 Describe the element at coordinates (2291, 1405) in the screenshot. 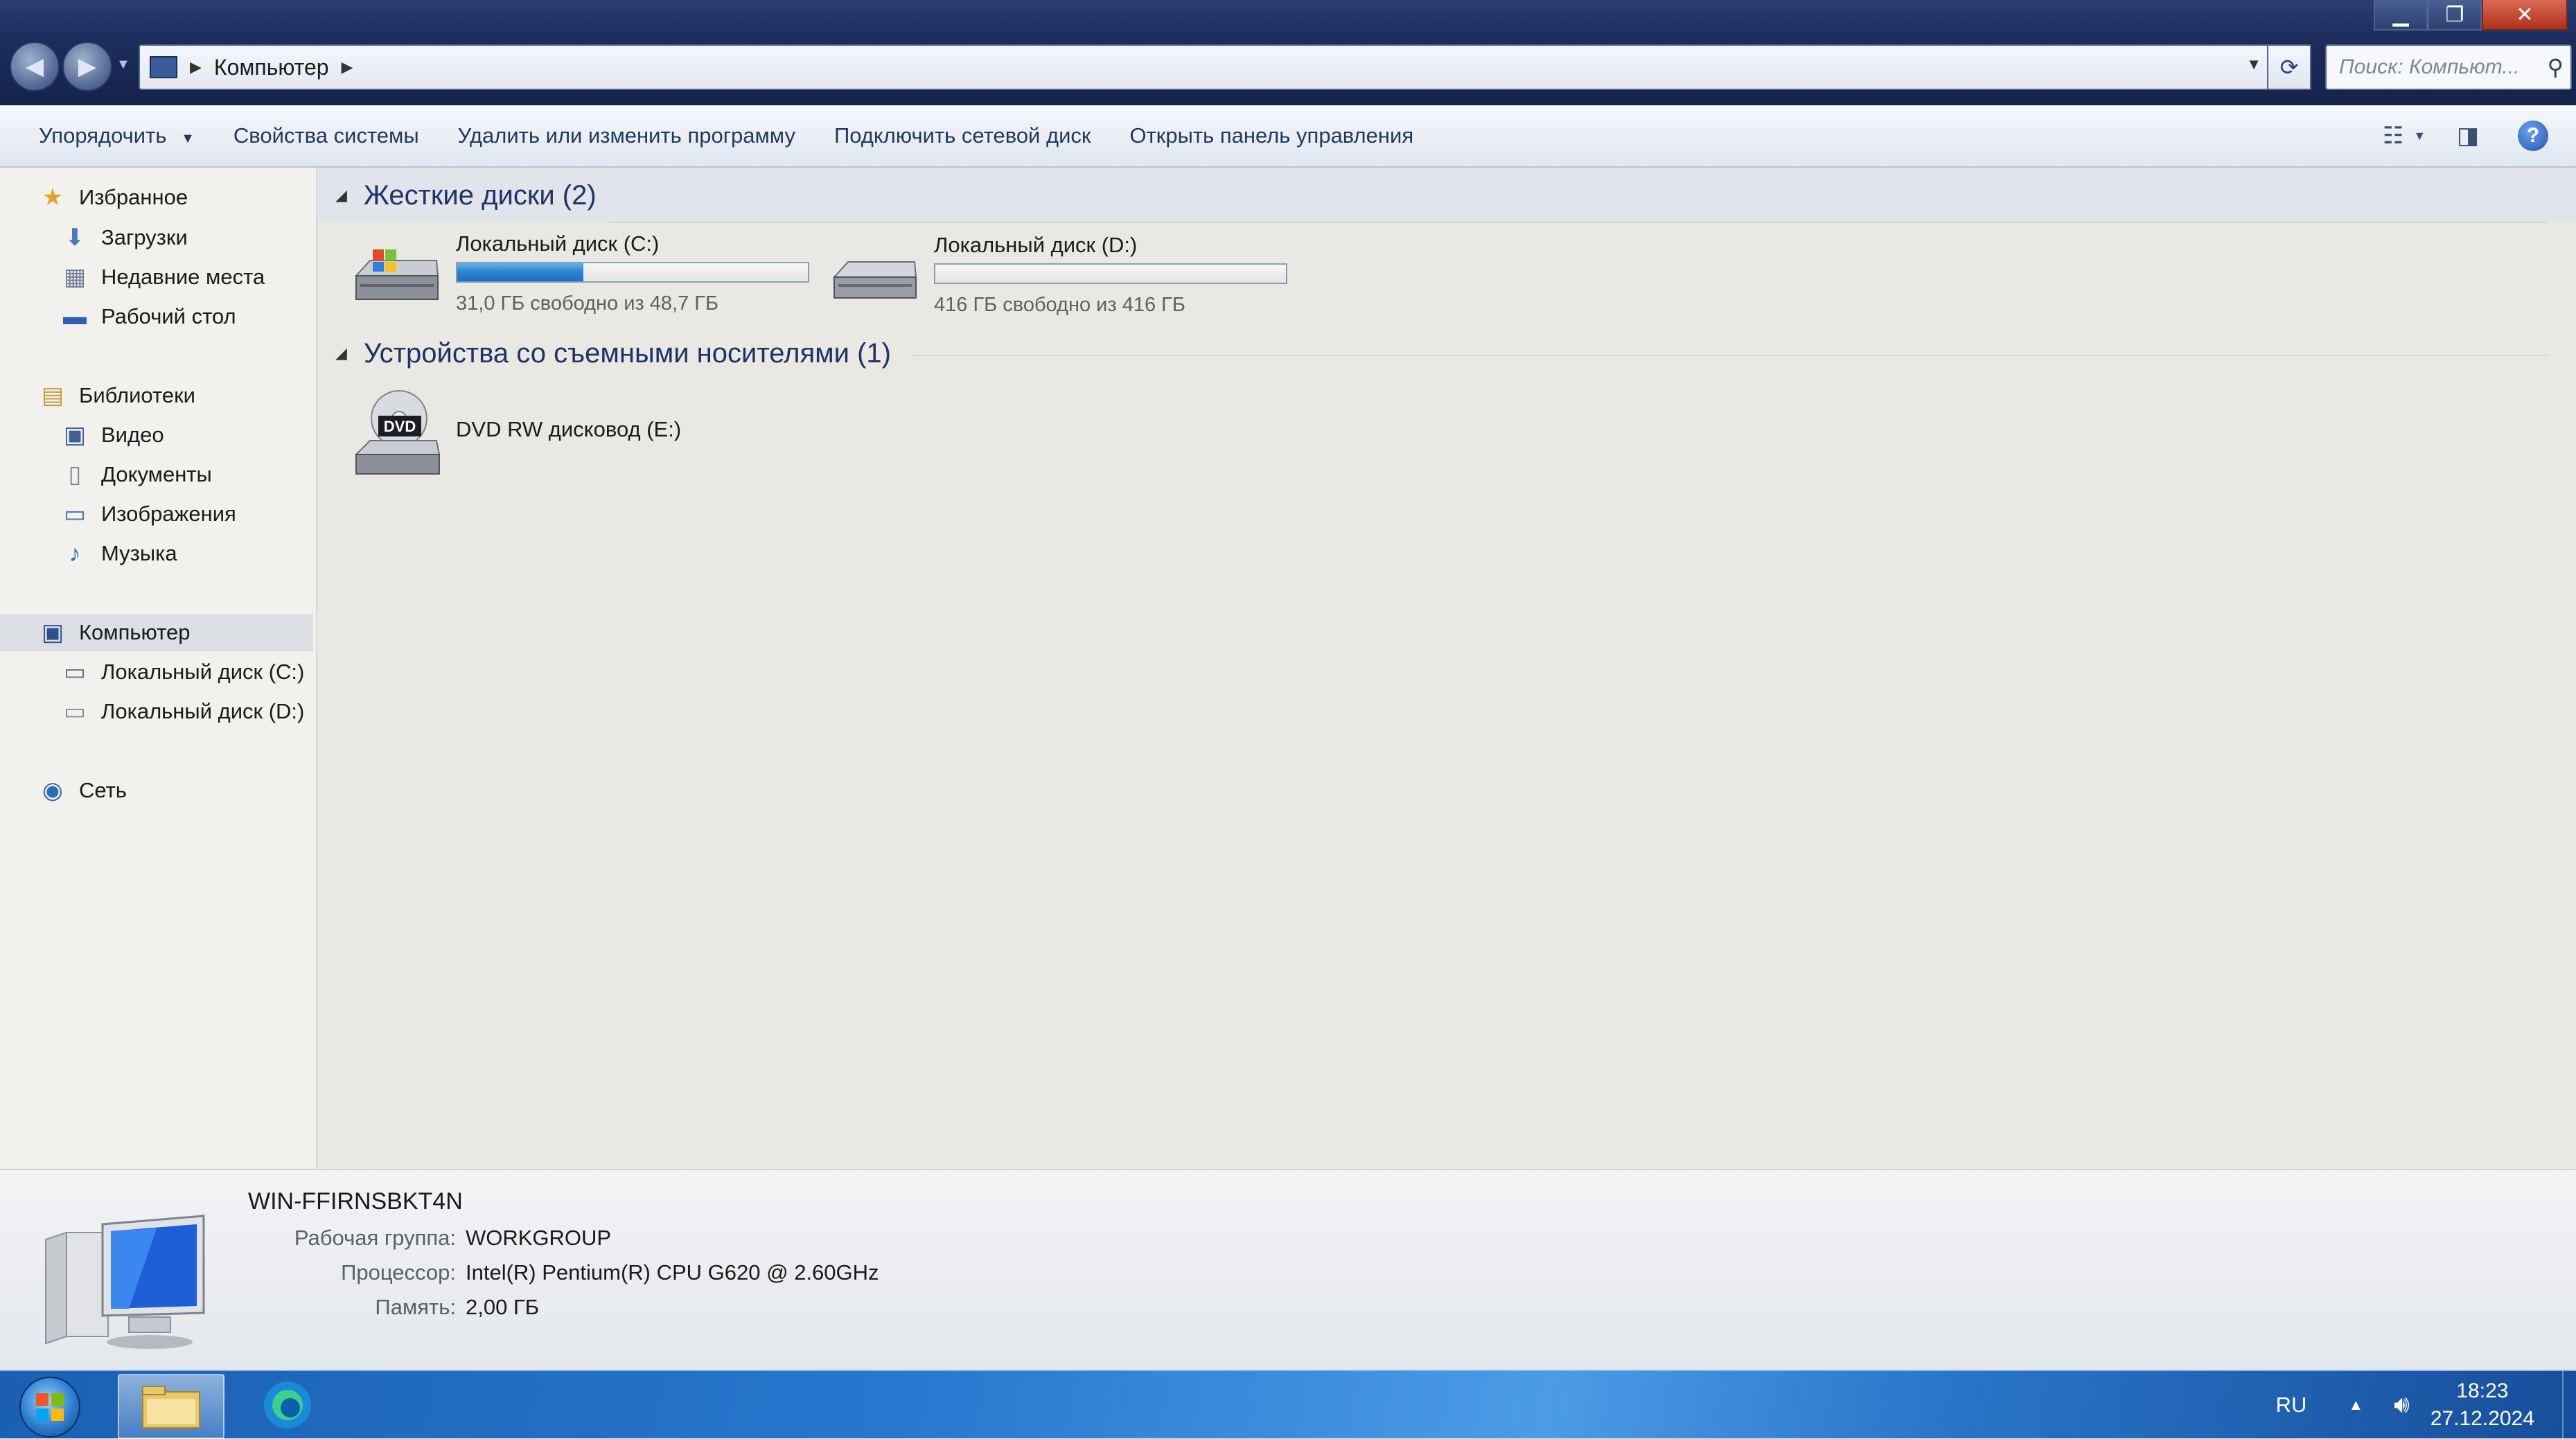

I see `language-indicator: RU` at that location.